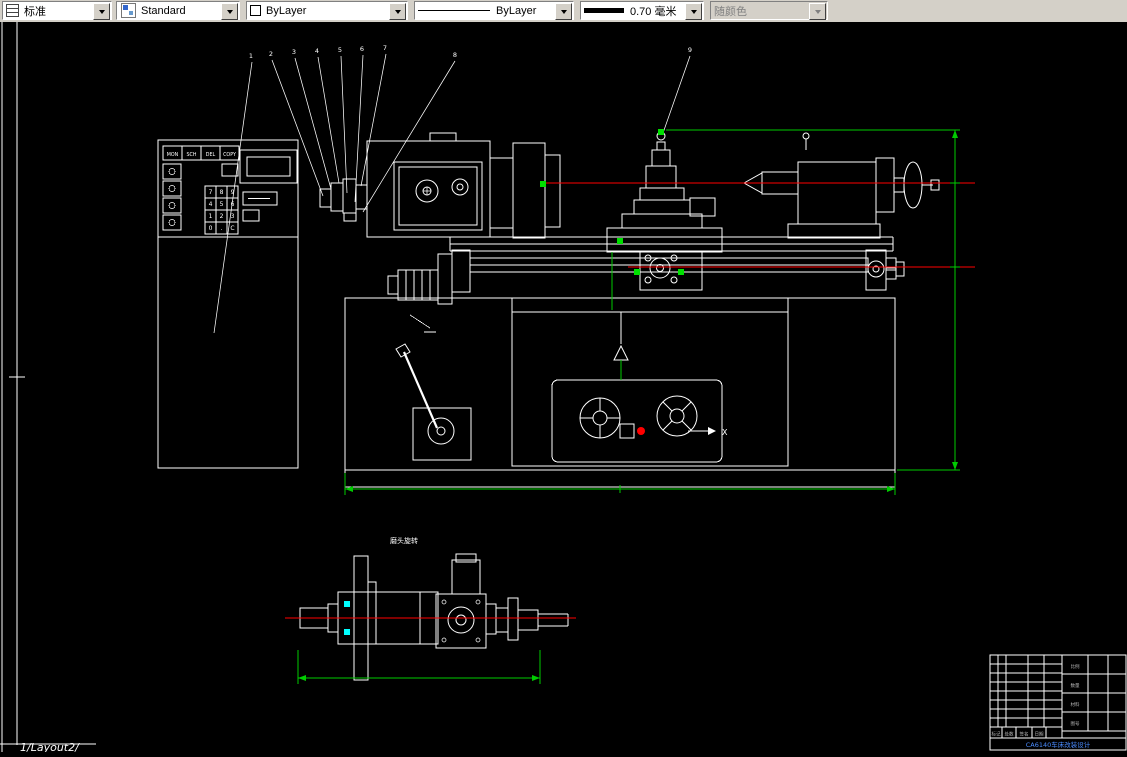 This screenshot has height=757, width=1127. I want to click on panel-key-label: MON, so click(173, 155).